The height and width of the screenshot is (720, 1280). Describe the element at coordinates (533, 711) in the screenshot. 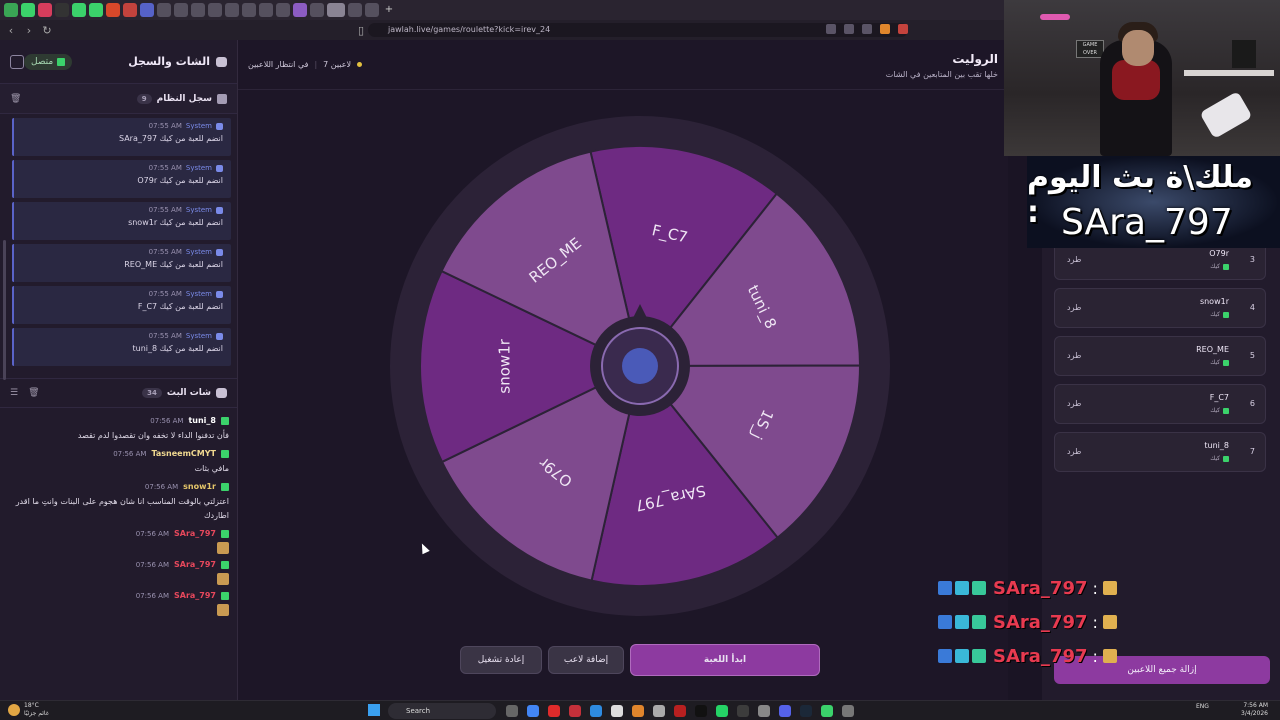

I see `chrome-icon` at that location.